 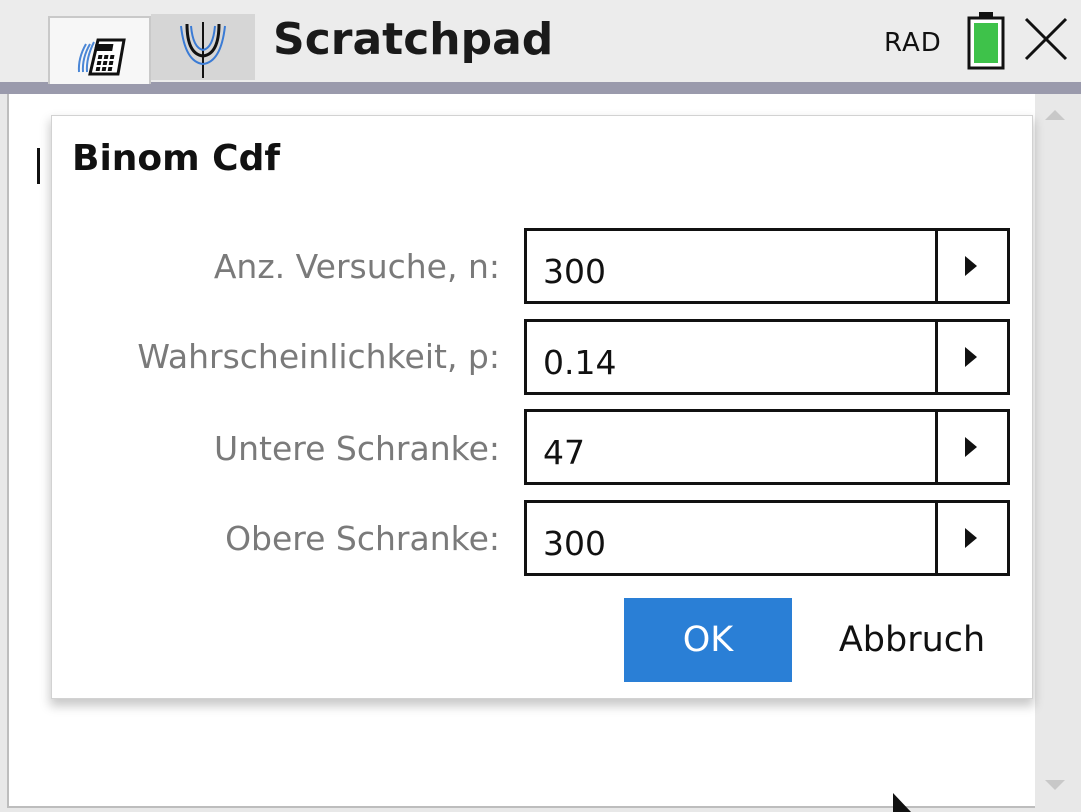 What do you see at coordinates (1055, 451) in the screenshot?
I see `scrollbar` at bounding box center [1055, 451].